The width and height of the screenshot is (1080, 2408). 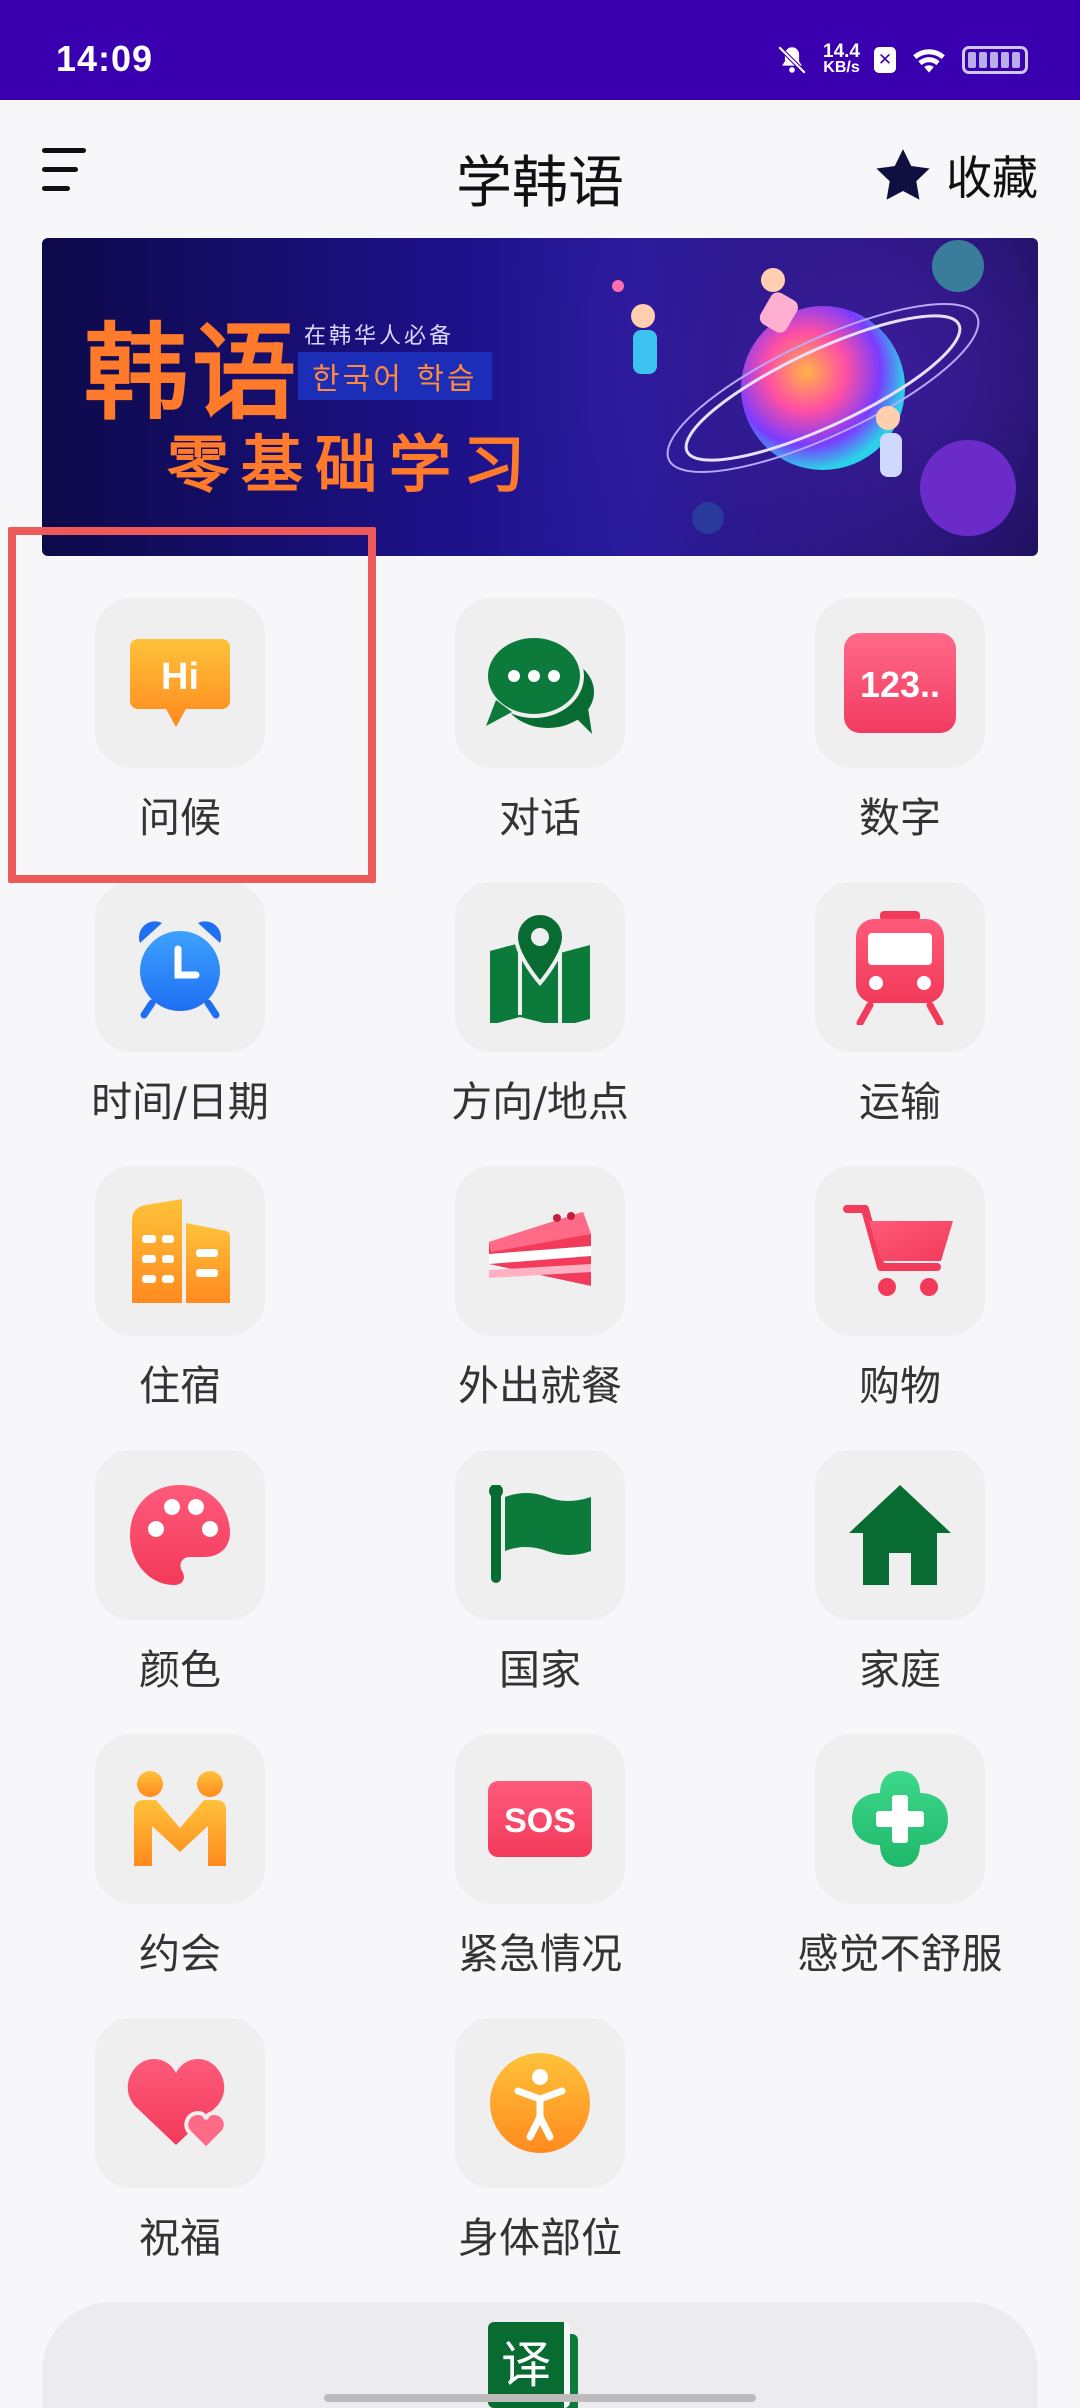 I want to click on banner-subtitle: 在韩华人必备, so click(x=379, y=336).